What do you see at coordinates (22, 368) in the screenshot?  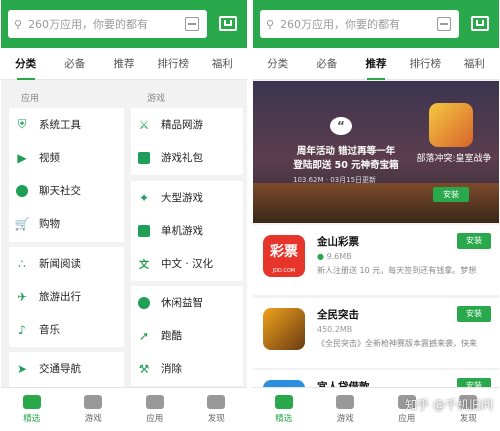 I see `navigation-icon: ➤` at bounding box center [22, 368].